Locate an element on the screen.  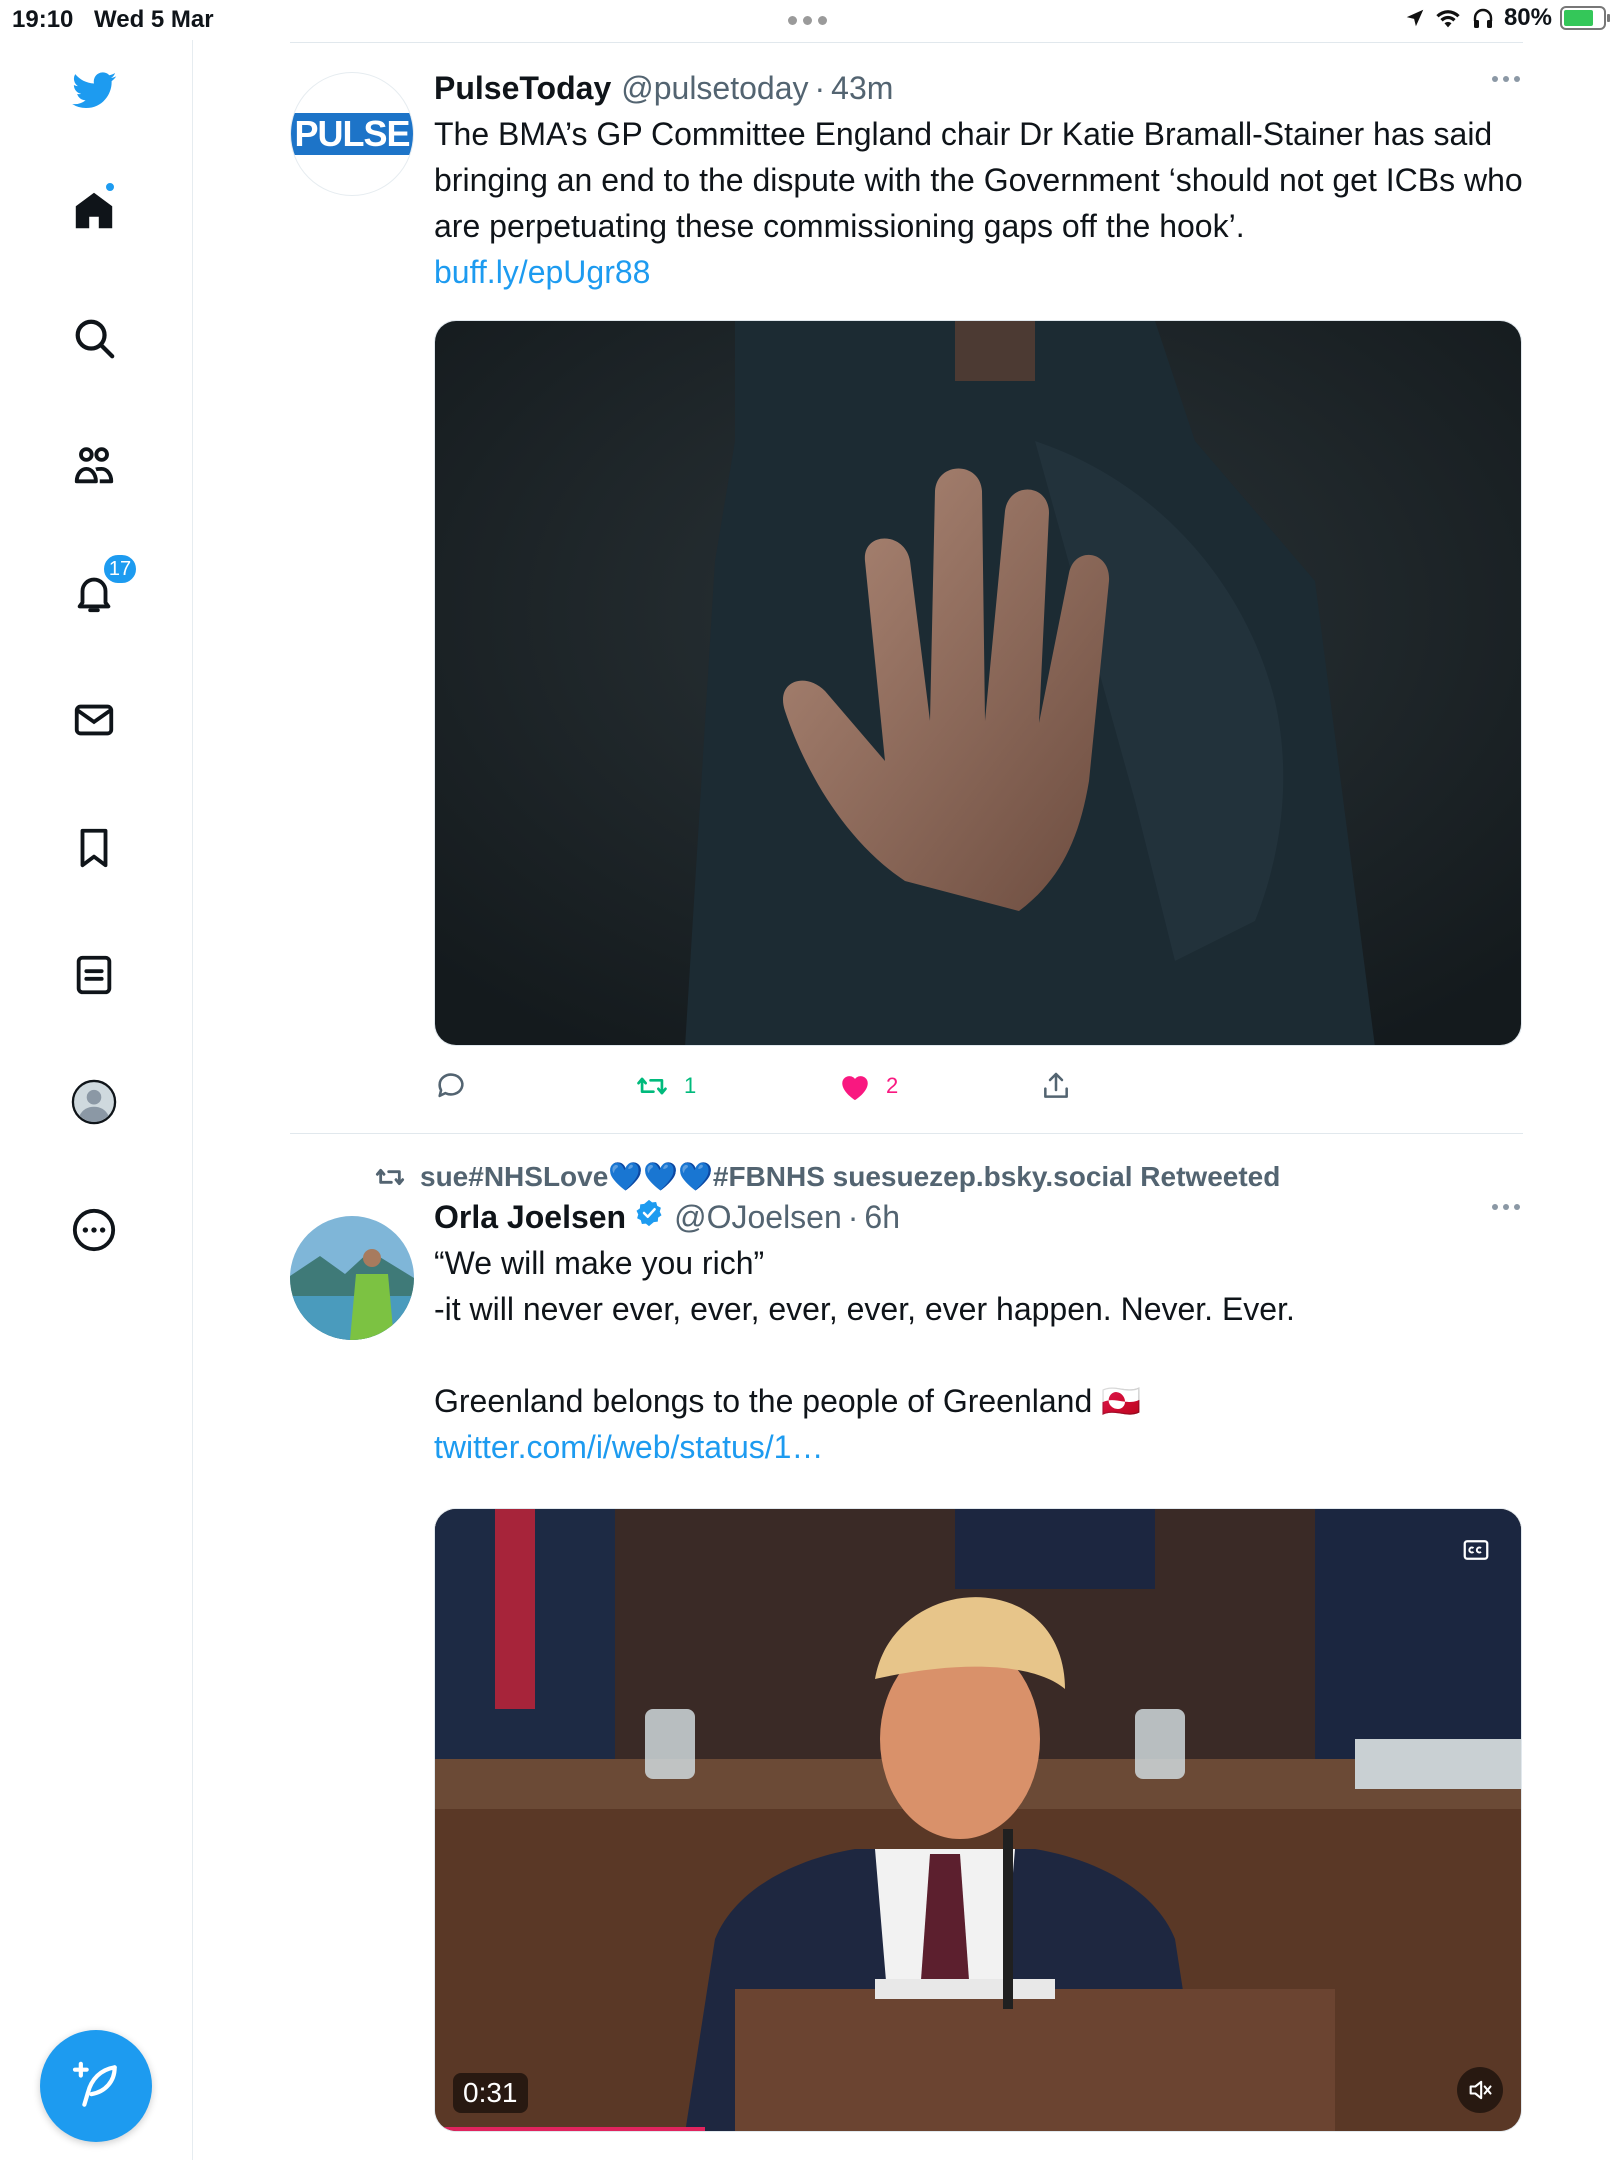
home-icon is located at coordinates (94, 210).